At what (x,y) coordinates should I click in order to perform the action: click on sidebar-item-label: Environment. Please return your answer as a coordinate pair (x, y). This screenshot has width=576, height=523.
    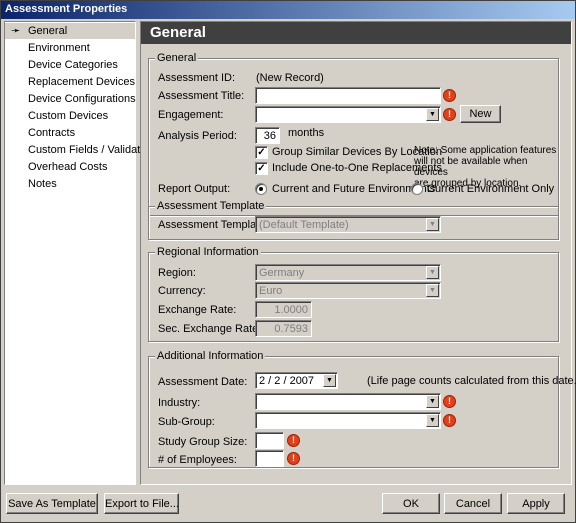
    Looking at the image, I should click on (59, 48).